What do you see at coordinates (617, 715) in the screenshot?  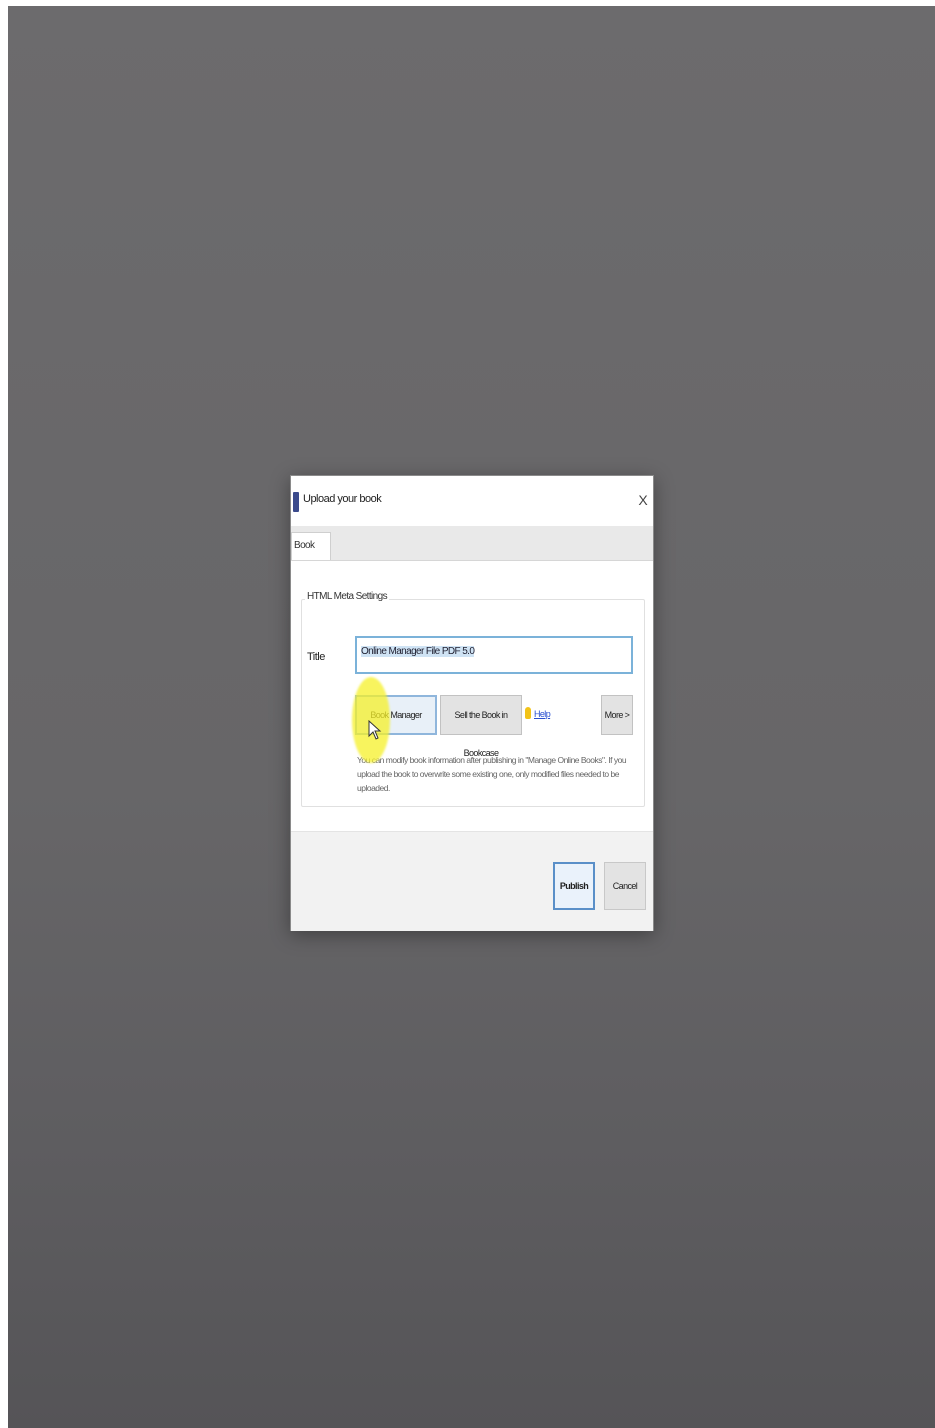 I see `more-button: More >` at bounding box center [617, 715].